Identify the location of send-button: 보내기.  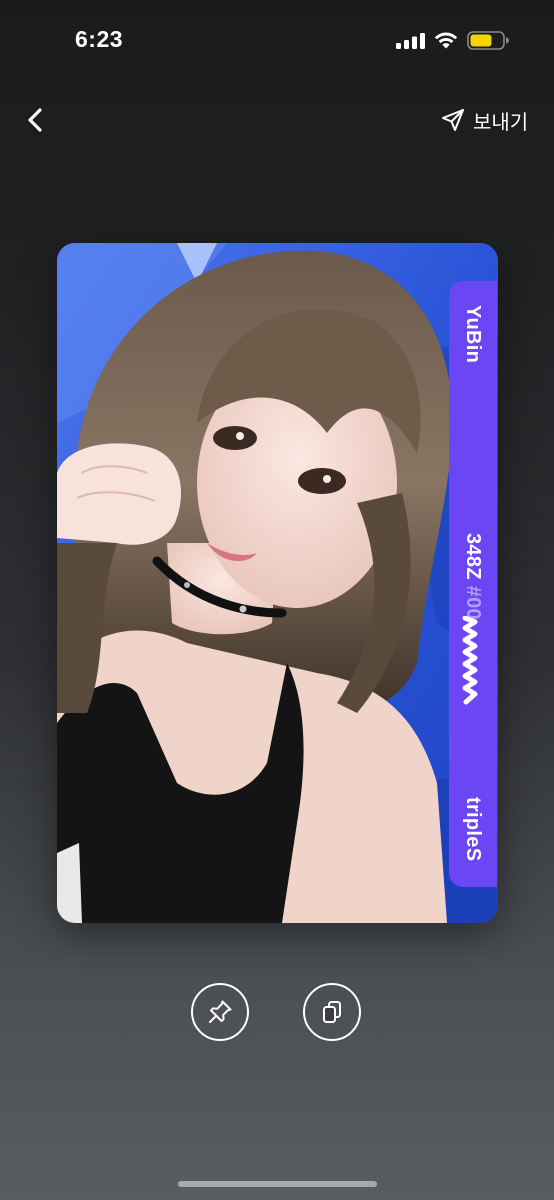
(484, 120).